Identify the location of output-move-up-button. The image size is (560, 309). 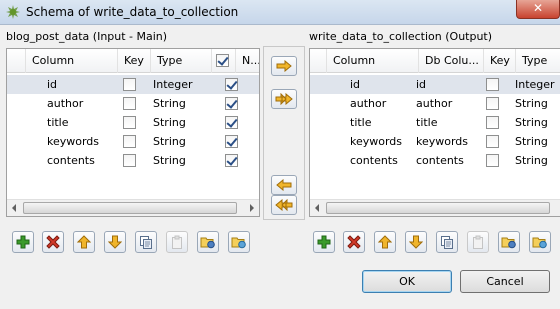
(385, 242).